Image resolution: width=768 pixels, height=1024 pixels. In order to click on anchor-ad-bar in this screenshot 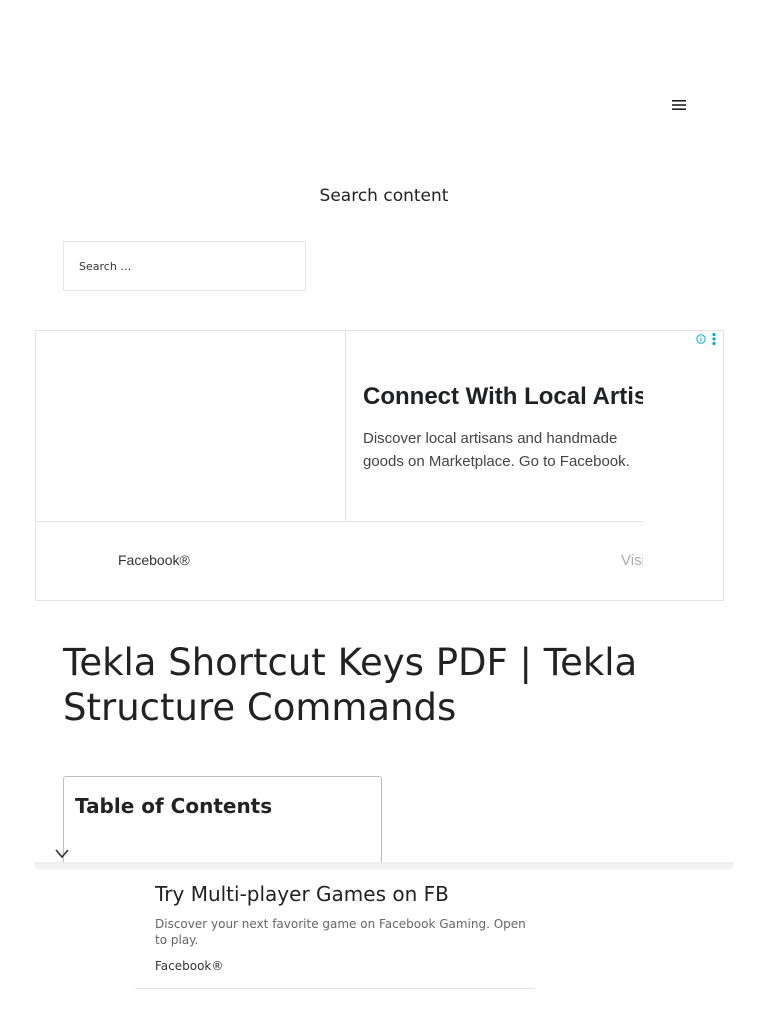, I will do `click(384, 866)`.